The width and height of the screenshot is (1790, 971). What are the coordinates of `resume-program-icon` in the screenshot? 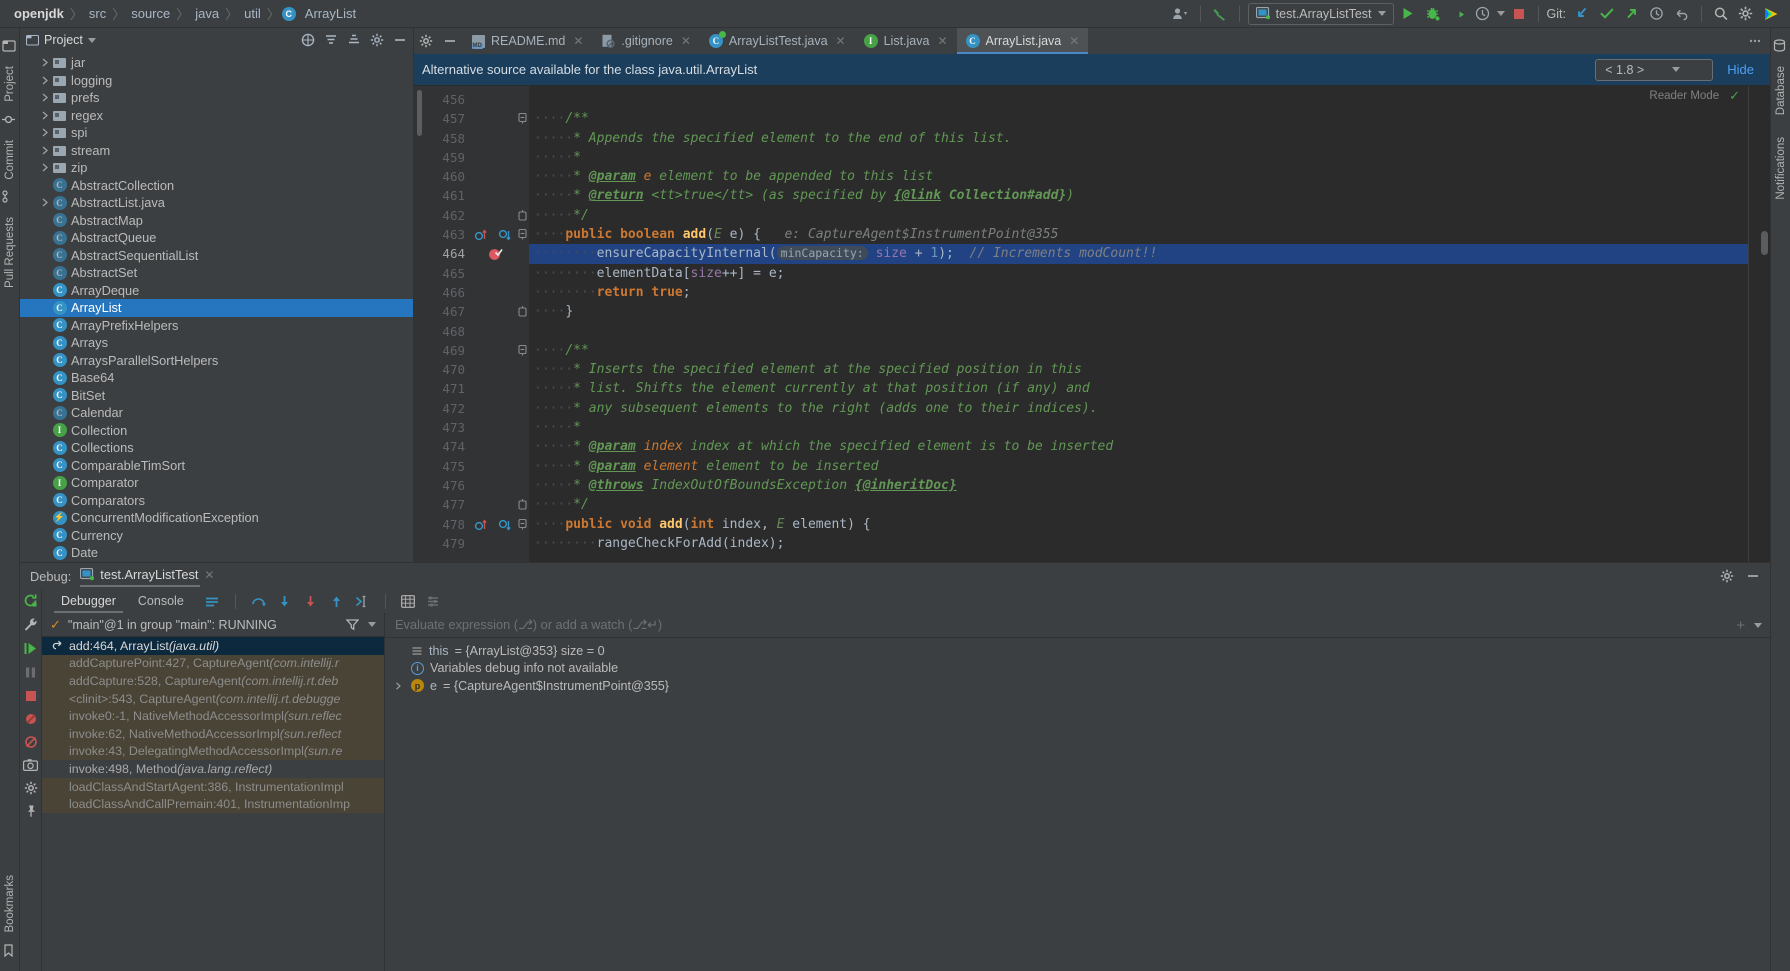 It's located at (30, 648).